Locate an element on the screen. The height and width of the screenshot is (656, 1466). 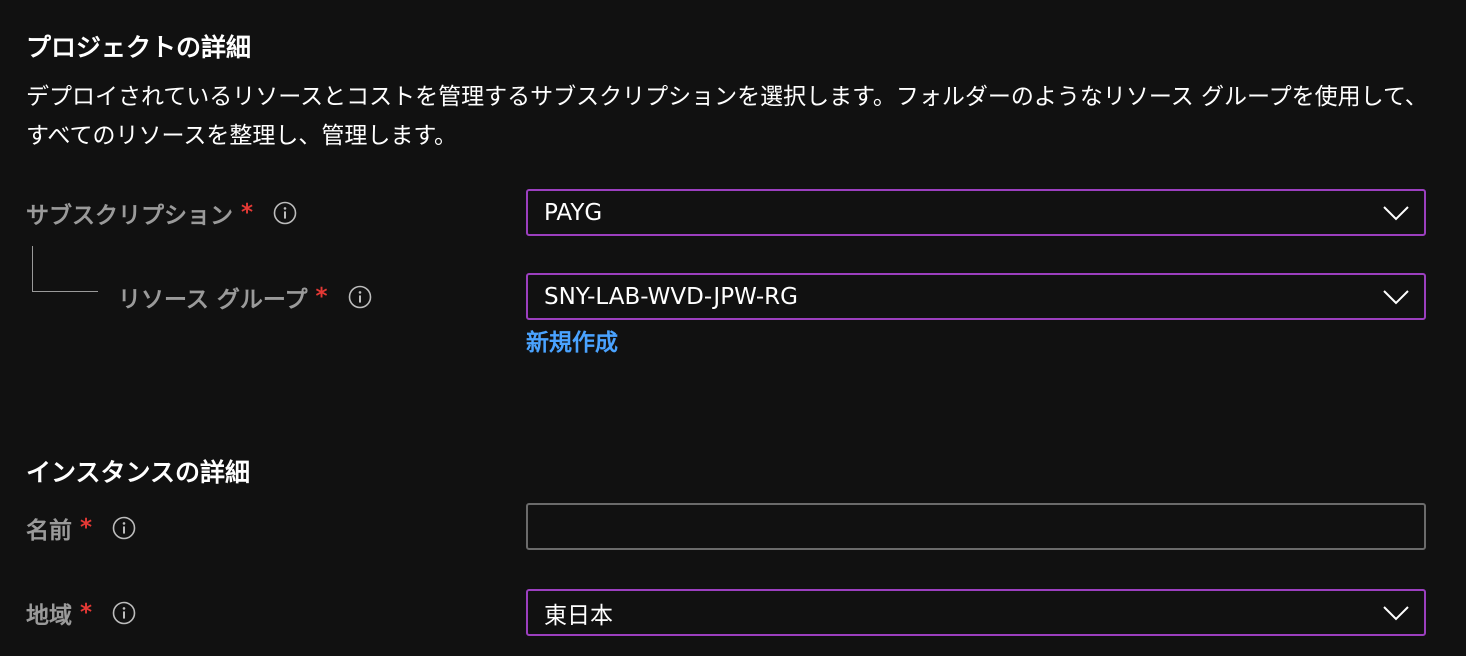
subscription-label-row: サブスクリプション * is located at coordinates (161, 213).